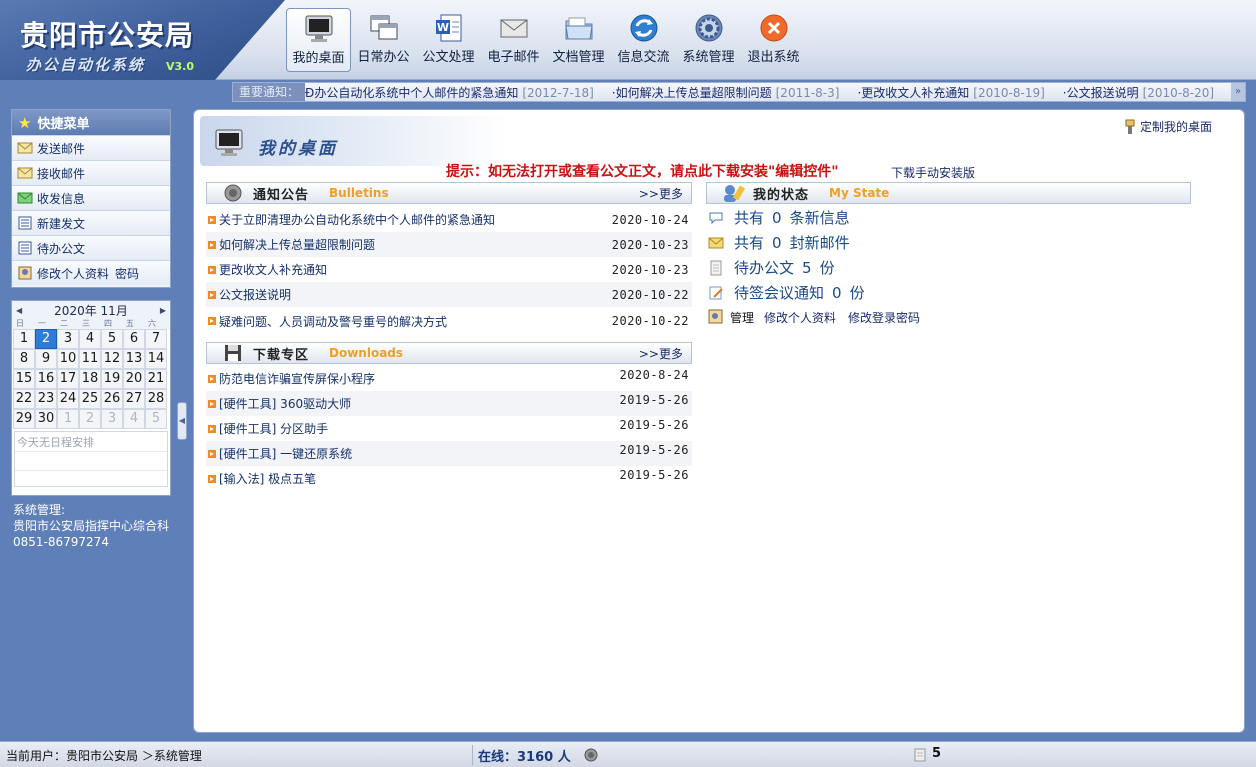  What do you see at coordinates (24, 359) in the screenshot?
I see `calendar-day: 8` at bounding box center [24, 359].